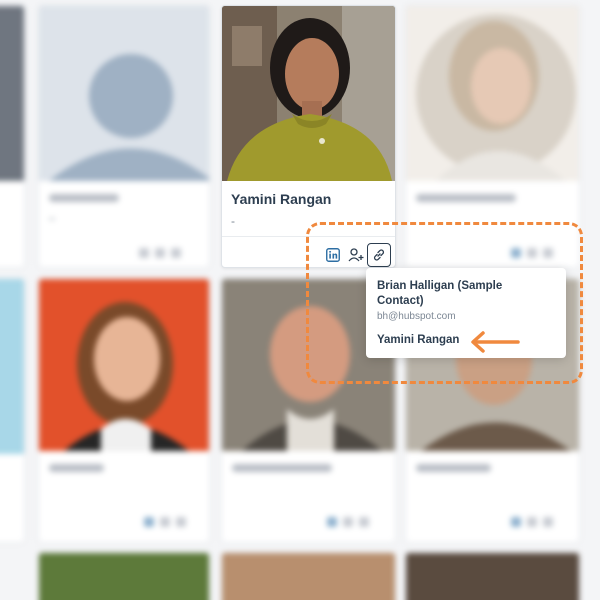  What do you see at coordinates (452, 294) in the screenshot?
I see `popover-contact-name: Brian Halligan (Sample Contact)` at bounding box center [452, 294].